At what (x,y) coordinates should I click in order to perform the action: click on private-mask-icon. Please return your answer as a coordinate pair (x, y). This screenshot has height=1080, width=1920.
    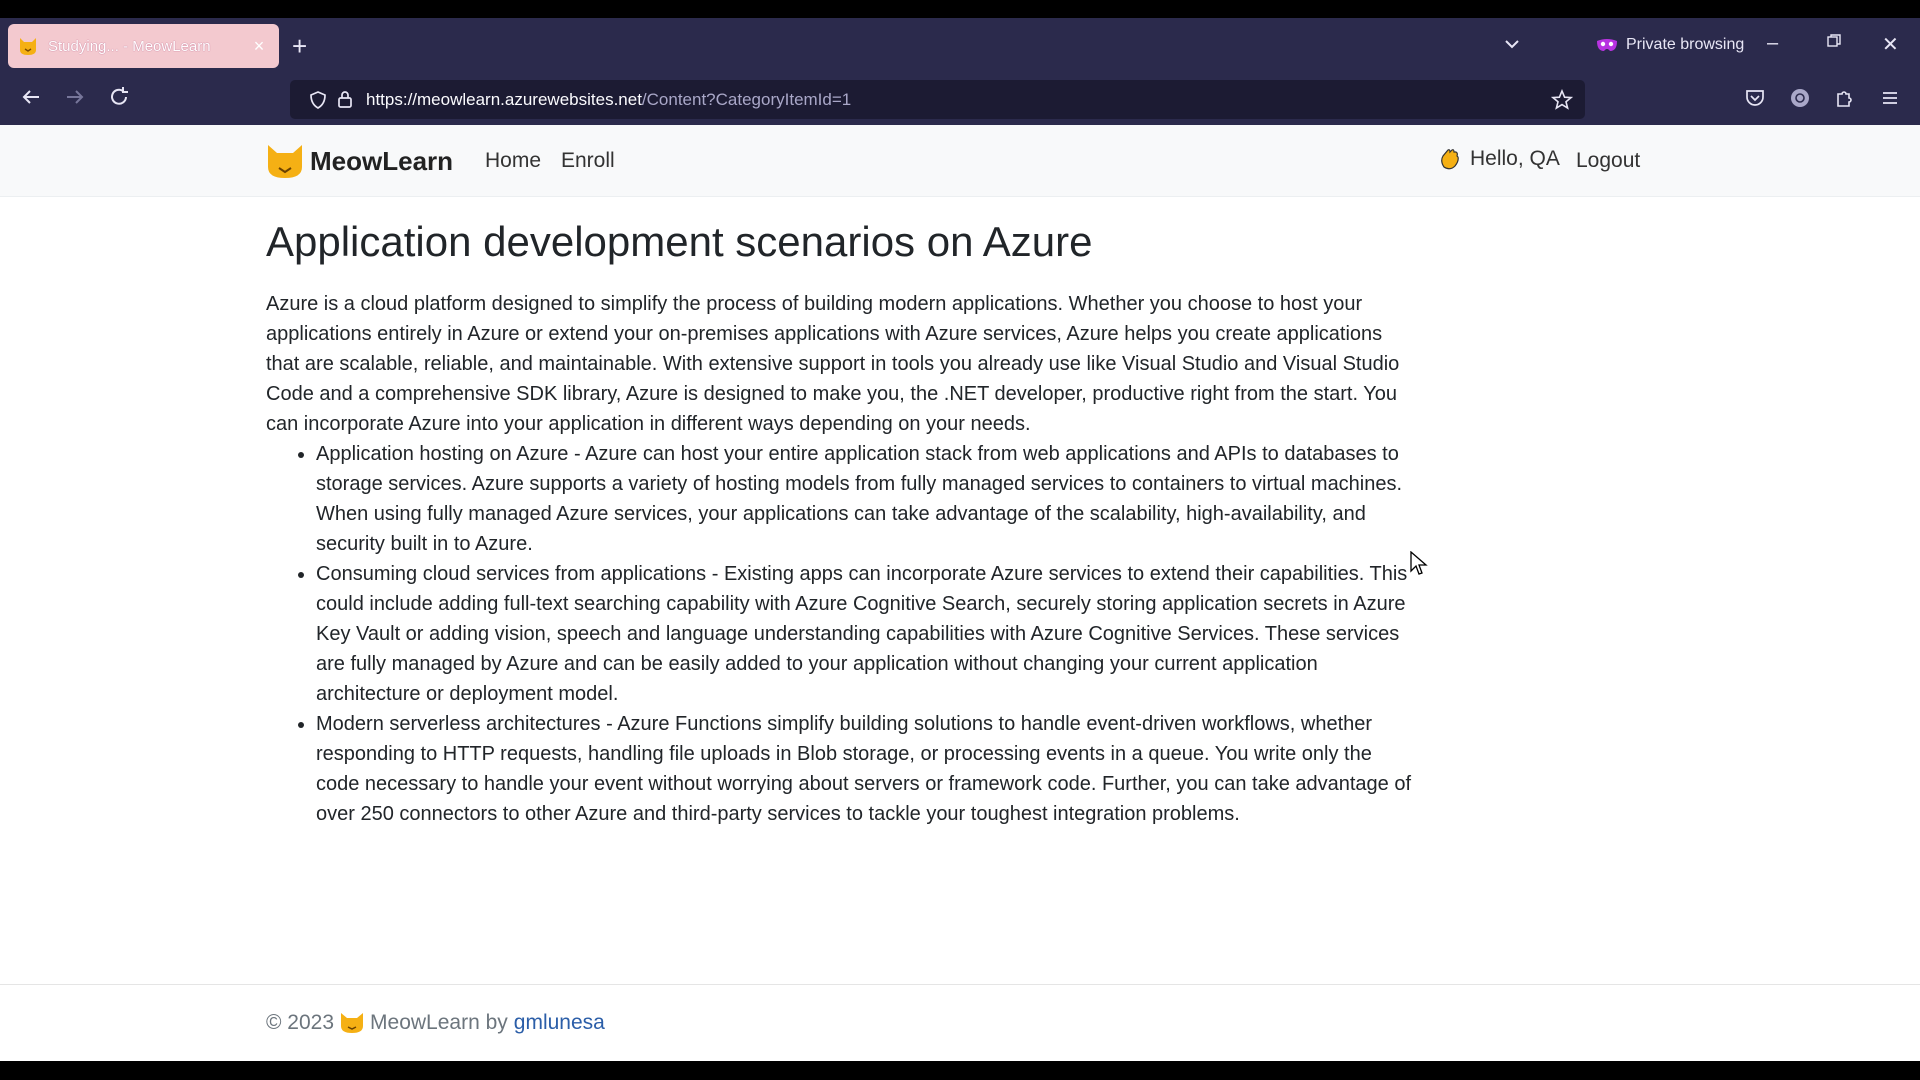
    Looking at the image, I should click on (1607, 45).